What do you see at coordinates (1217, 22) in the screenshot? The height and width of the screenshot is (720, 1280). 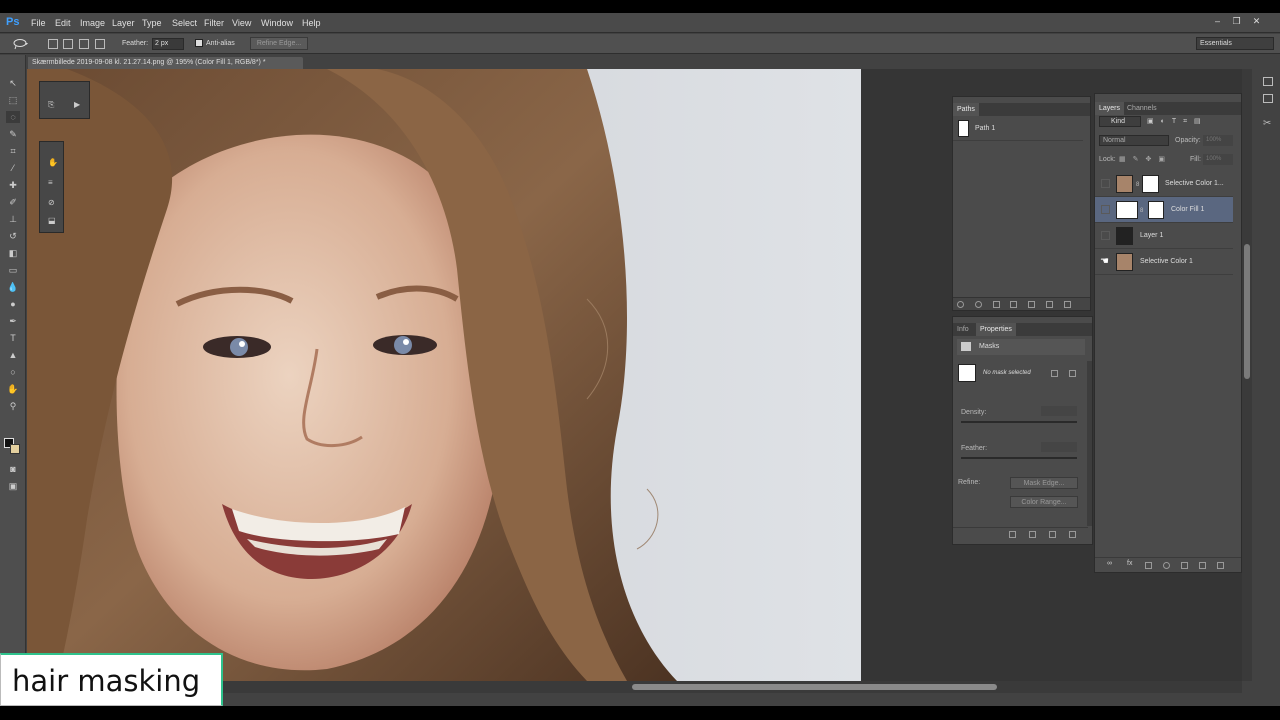 I see `minimize-button: –` at bounding box center [1217, 22].